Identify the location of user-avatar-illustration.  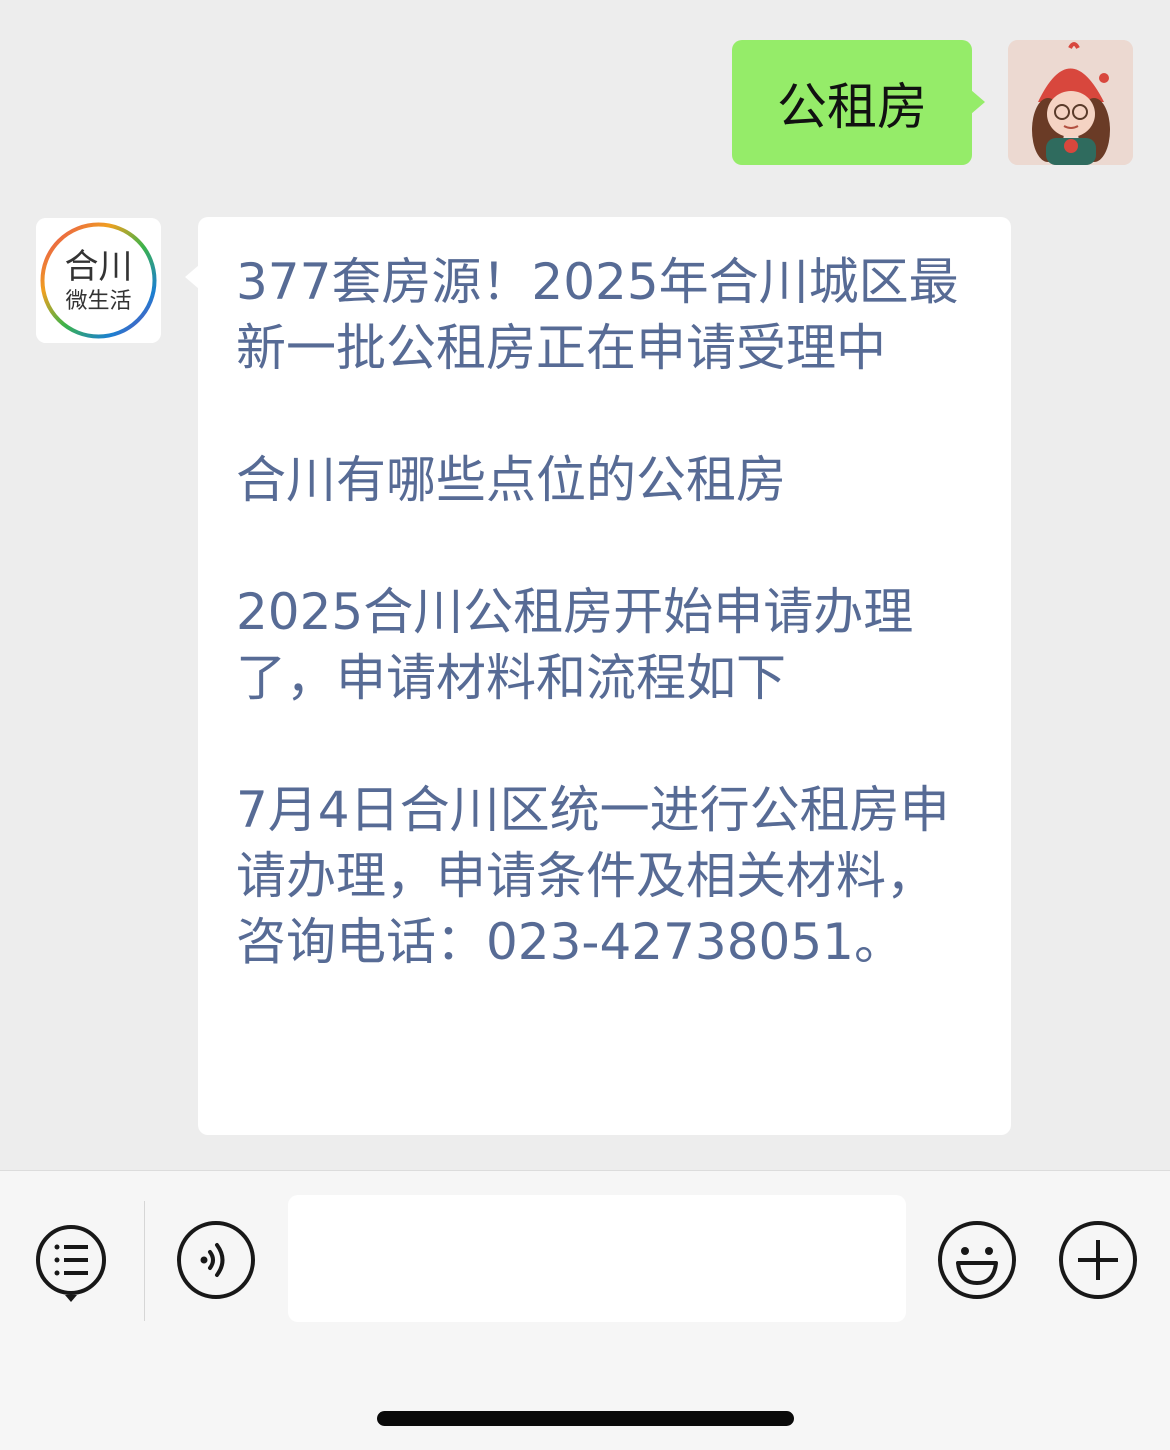
(1070, 102).